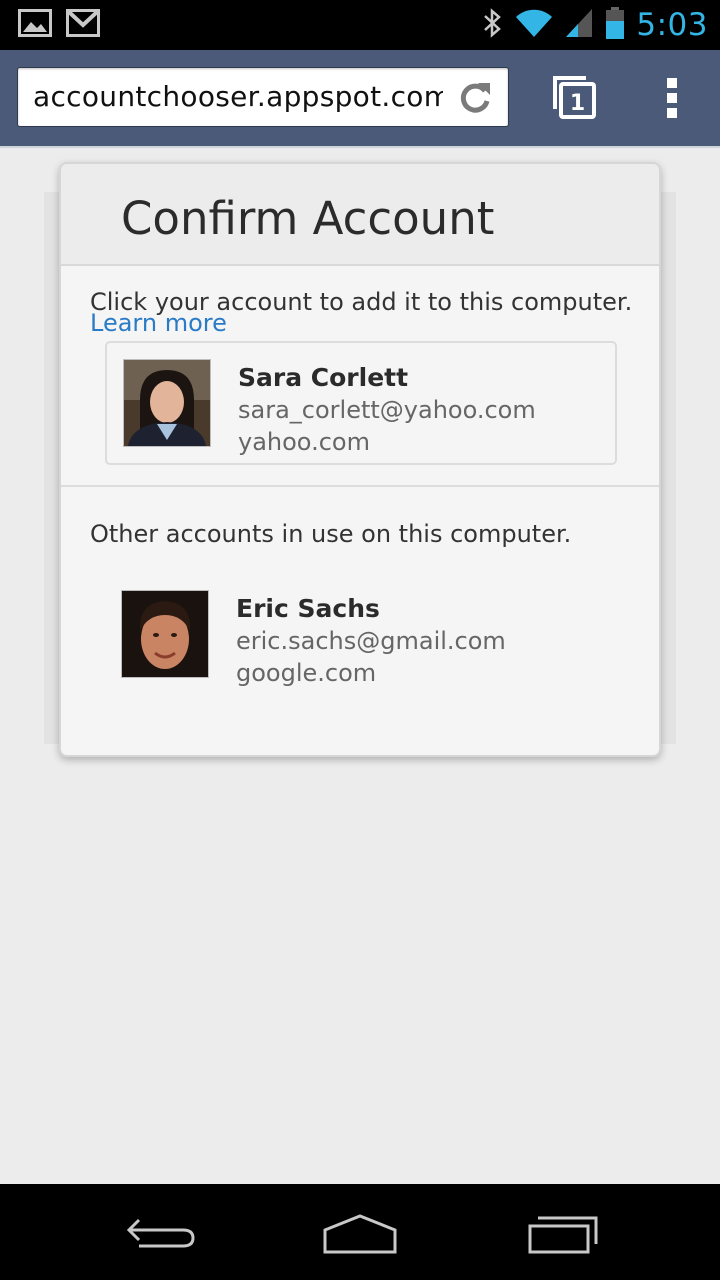  What do you see at coordinates (165, 634) in the screenshot?
I see `avatar-eric` at bounding box center [165, 634].